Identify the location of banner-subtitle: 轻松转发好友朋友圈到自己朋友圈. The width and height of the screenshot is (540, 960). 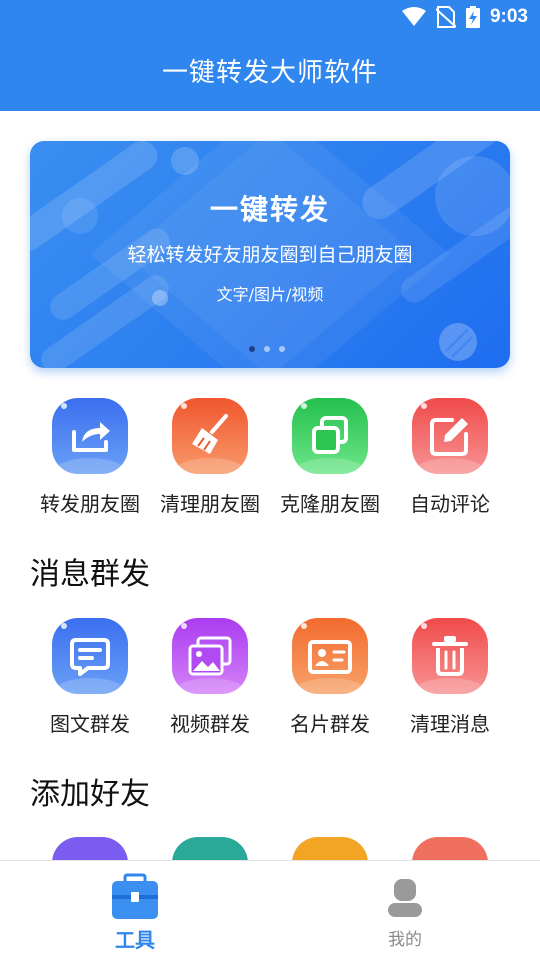
(270, 255).